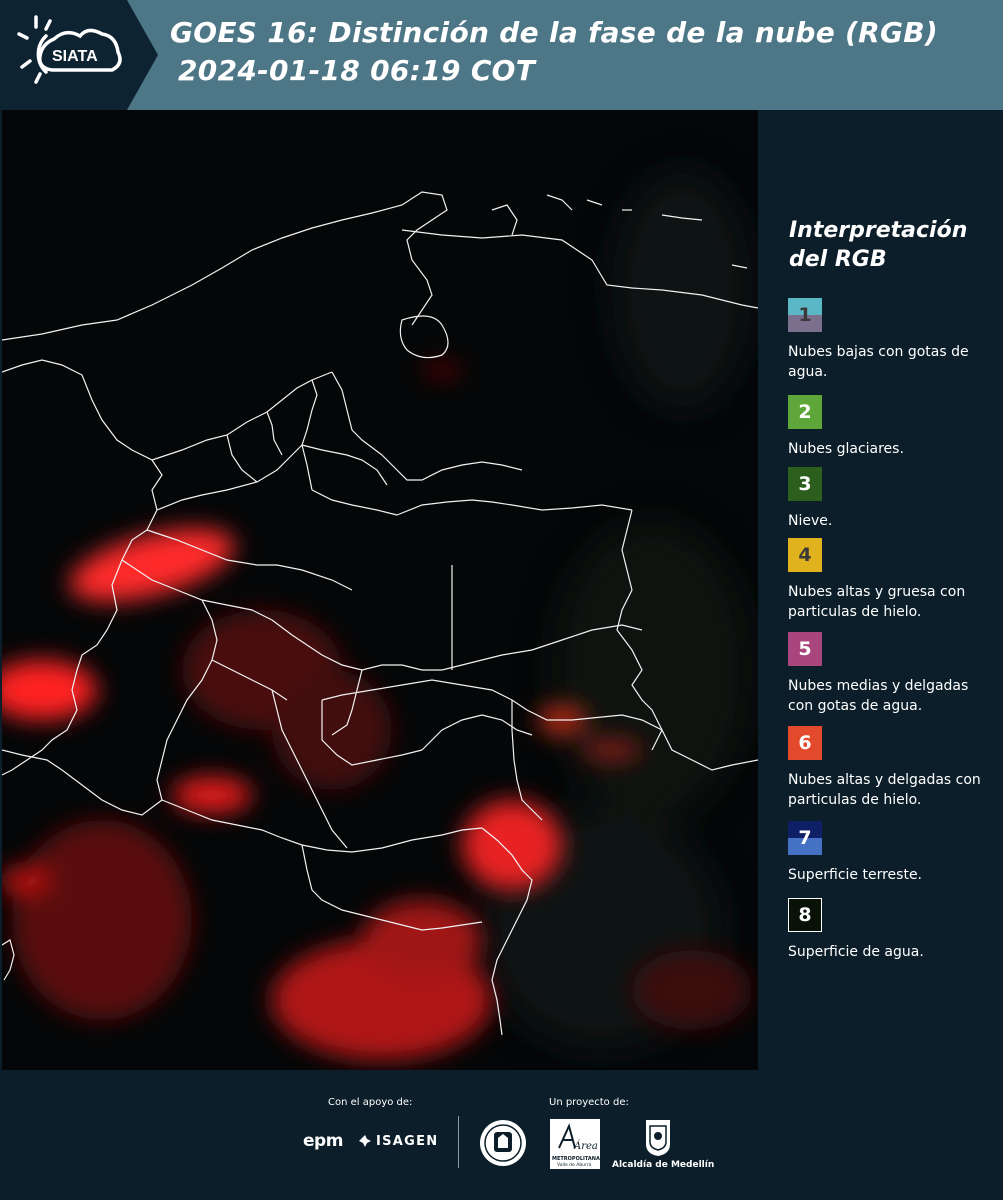 Image resolution: width=1003 pixels, height=1200 pixels. I want to click on legend-swatch: 5, so click(805, 649).